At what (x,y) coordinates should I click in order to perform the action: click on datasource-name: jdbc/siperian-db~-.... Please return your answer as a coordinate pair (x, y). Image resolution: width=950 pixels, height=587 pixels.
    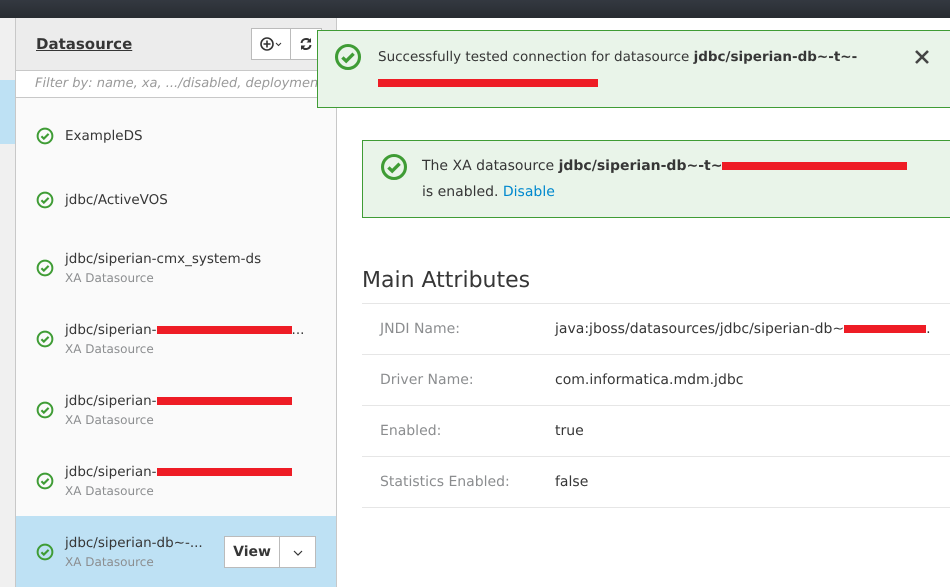
    Looking at the image, I should click on (134, 542).